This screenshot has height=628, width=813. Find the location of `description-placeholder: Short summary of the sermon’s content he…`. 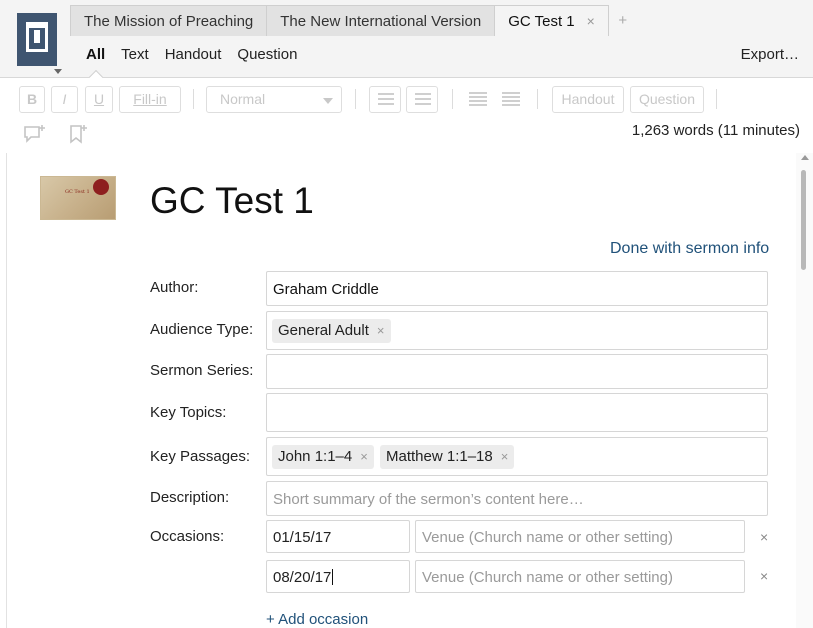

description-placeholder: Short summary of the sermon’s content he… is located at coordinates (428, 499).